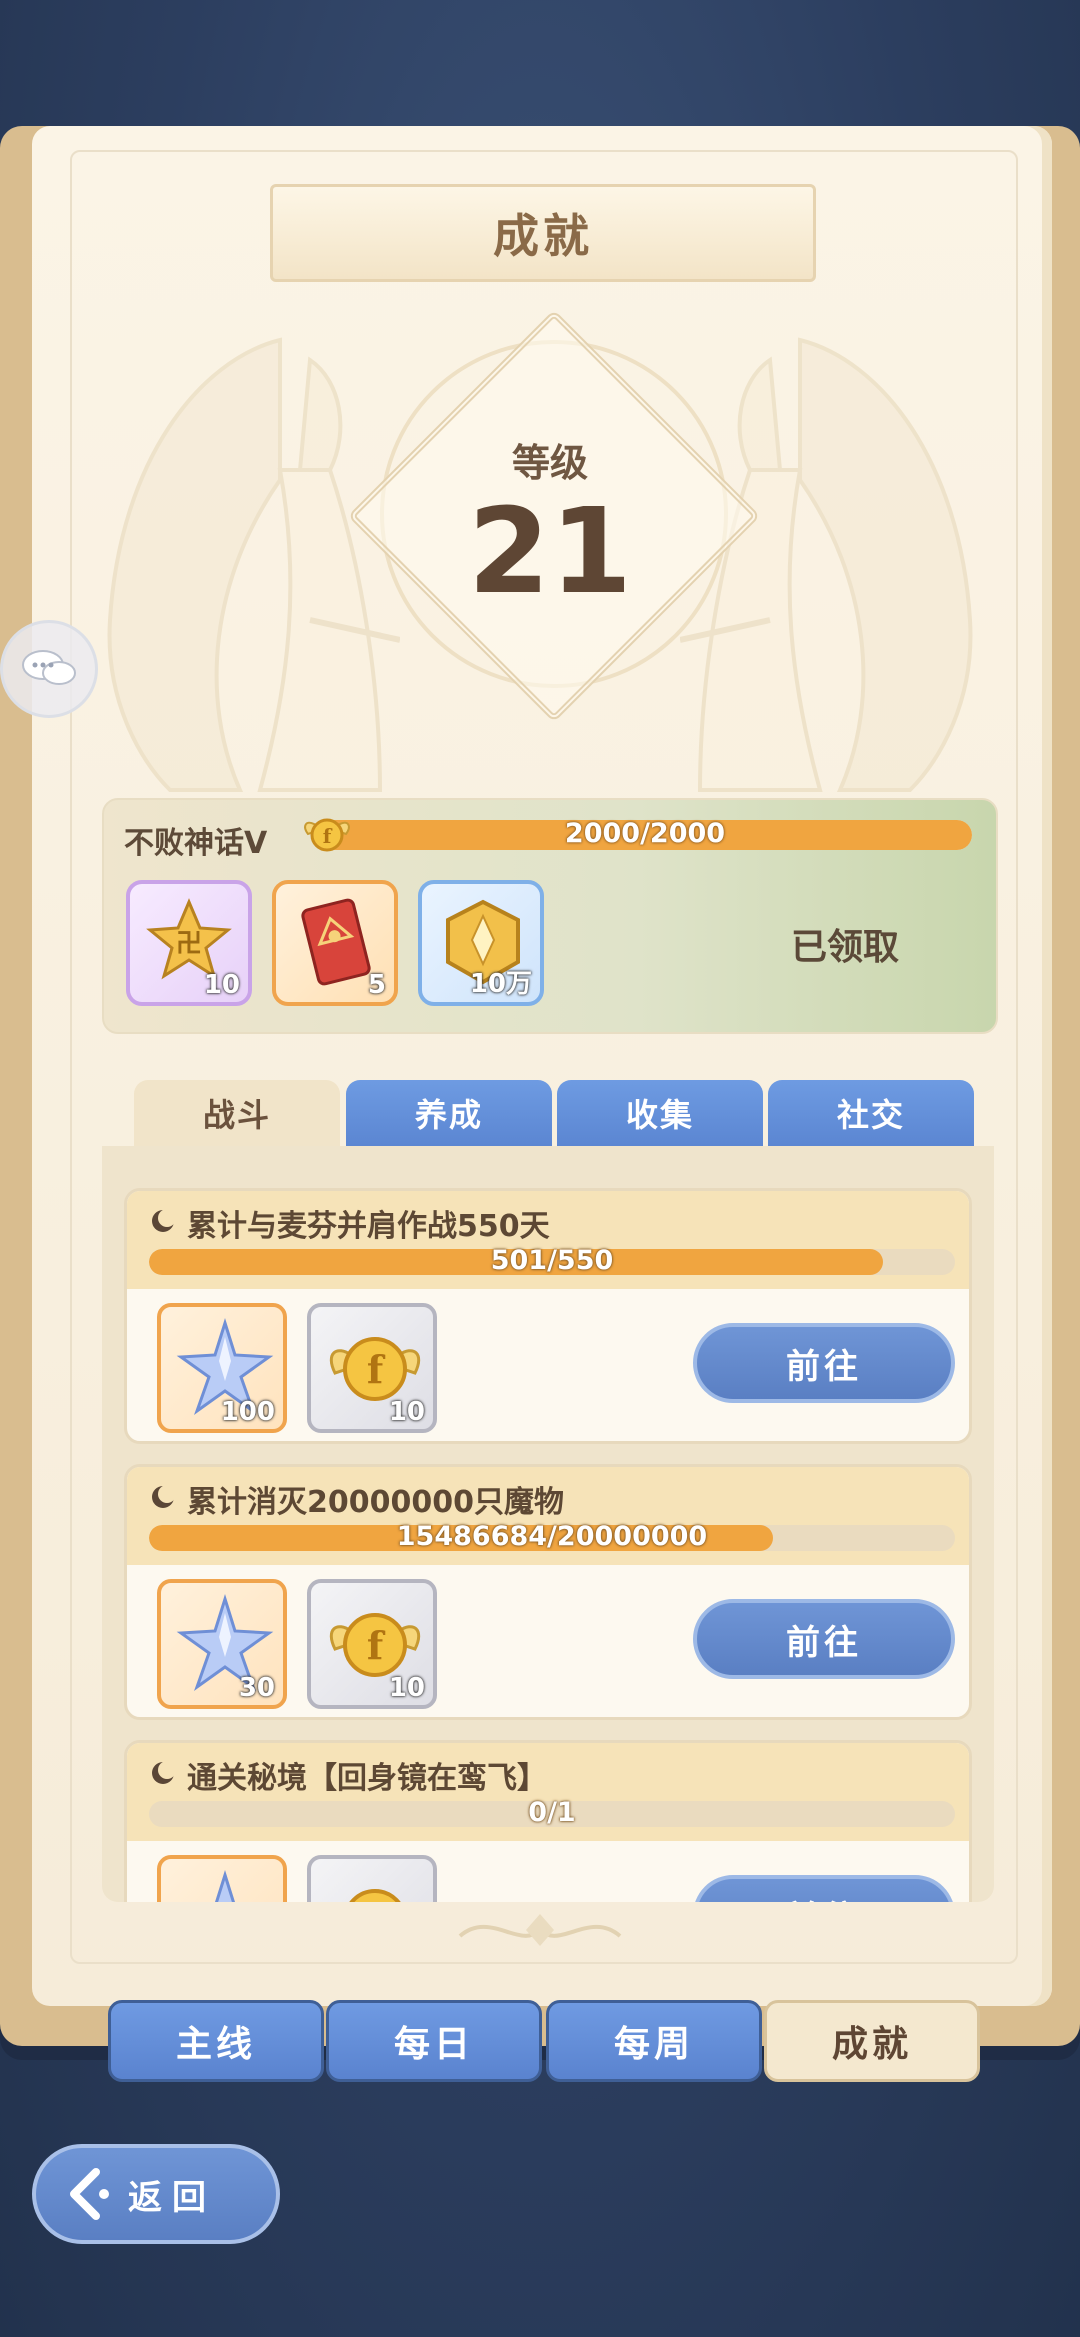 The width and height of the screenshot is (1080, 2337). I want to click on tab-main-quest: 主线, so click(216, 2041).